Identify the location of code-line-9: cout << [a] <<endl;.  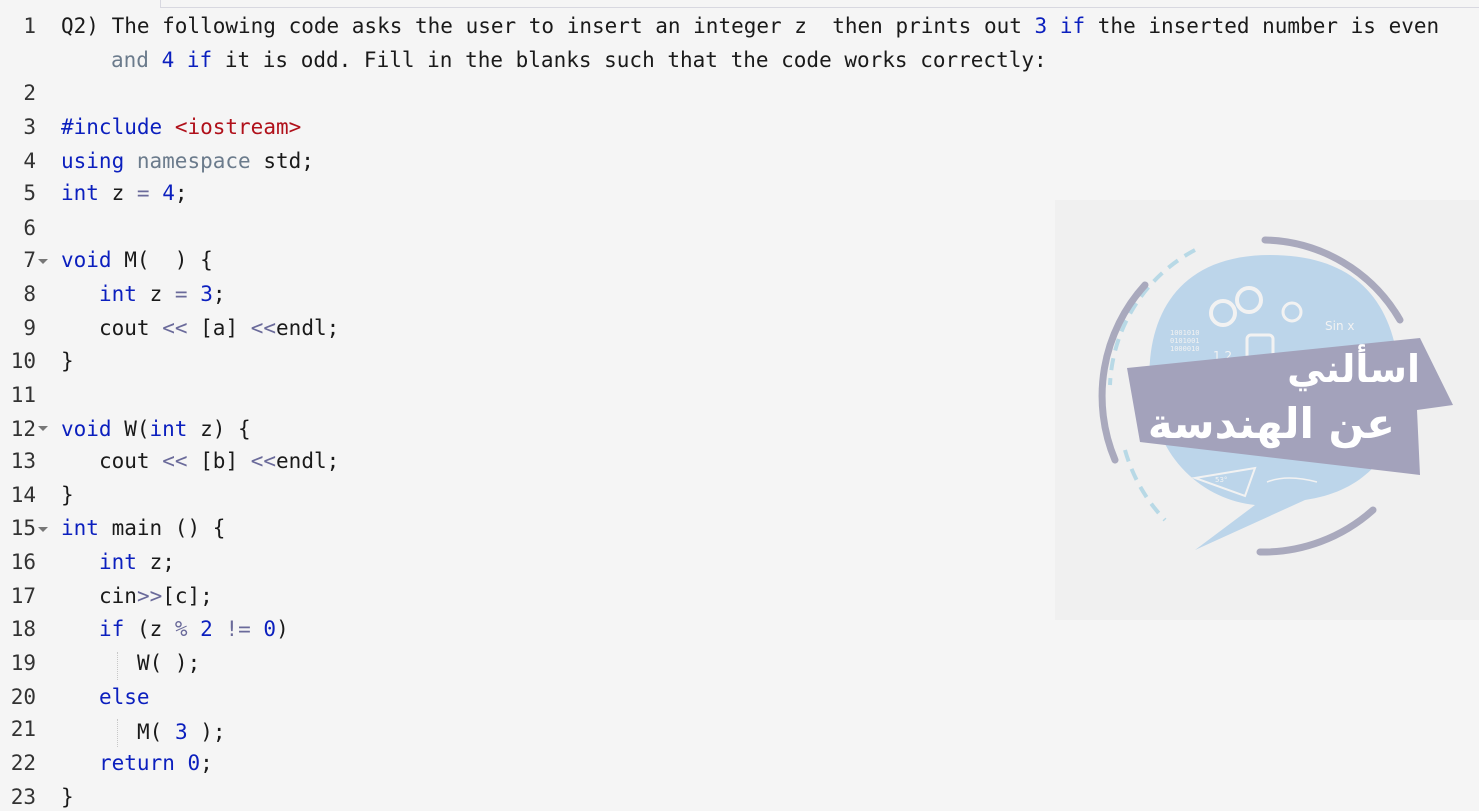
(219, 328).